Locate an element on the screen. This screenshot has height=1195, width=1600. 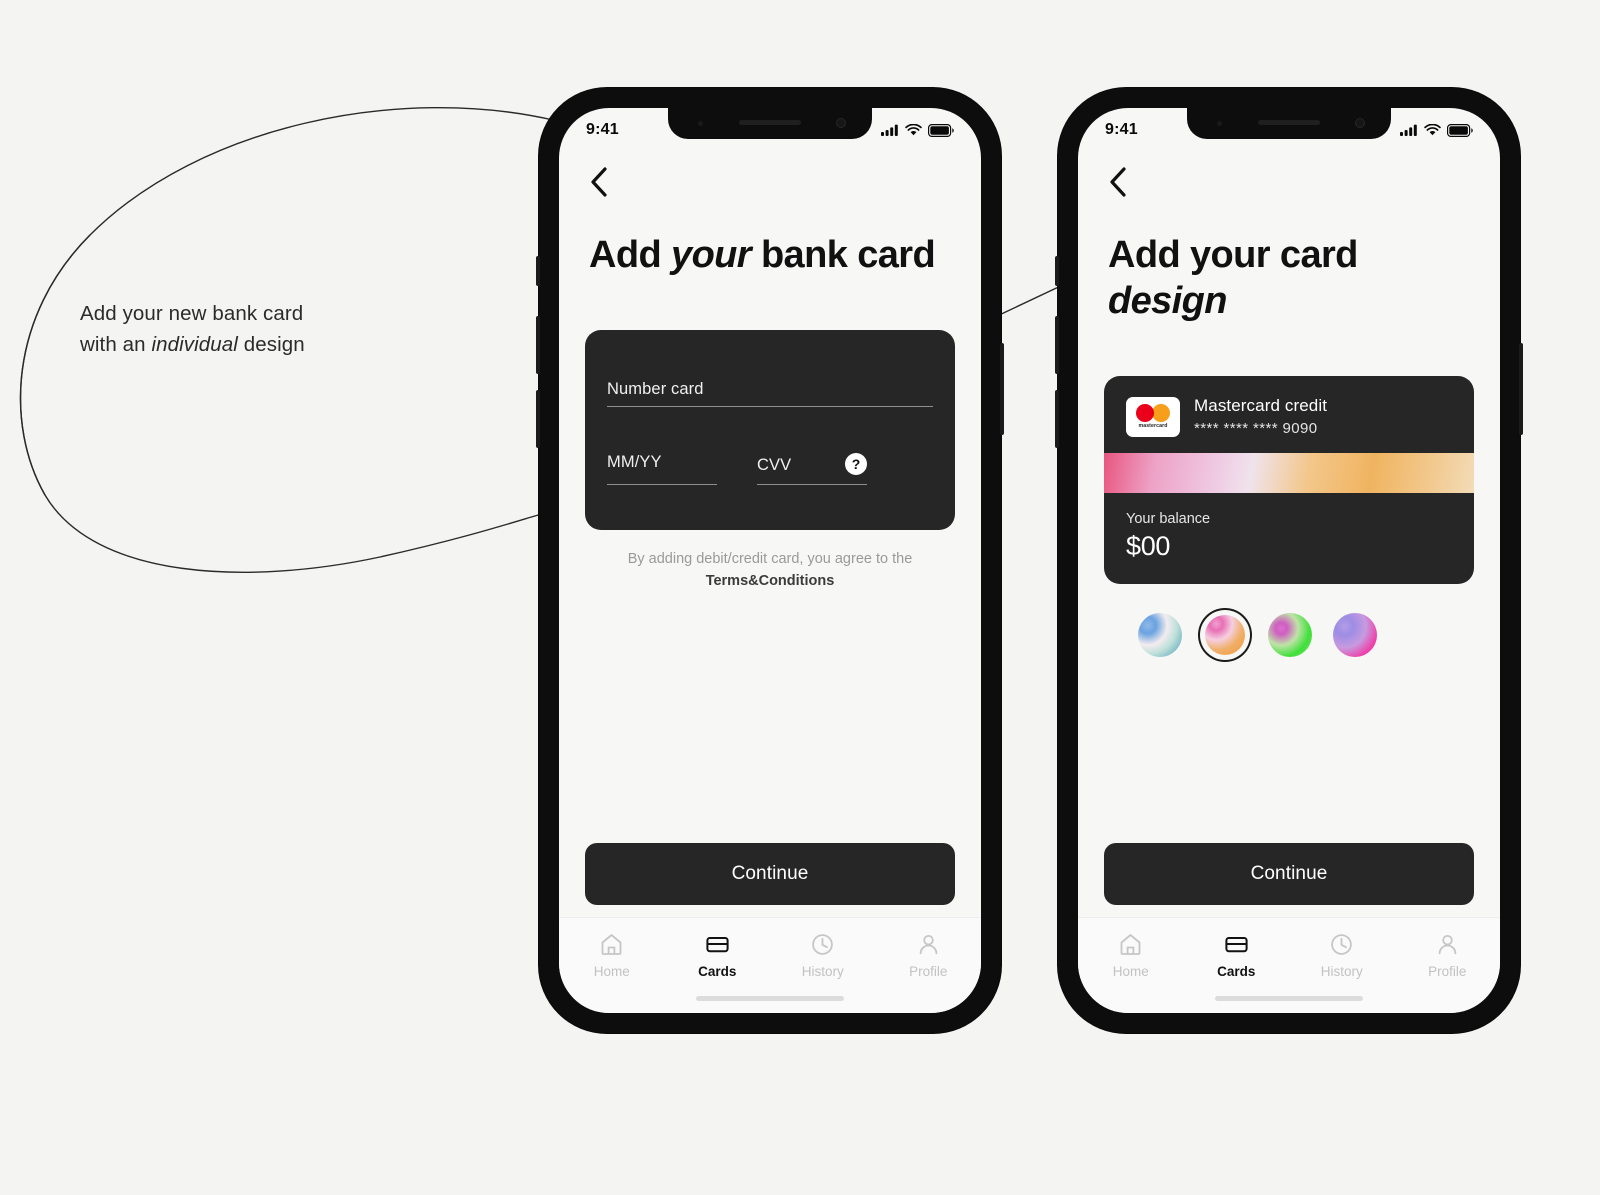
balance-label: Your balance is located at coordinates (1168, 519).